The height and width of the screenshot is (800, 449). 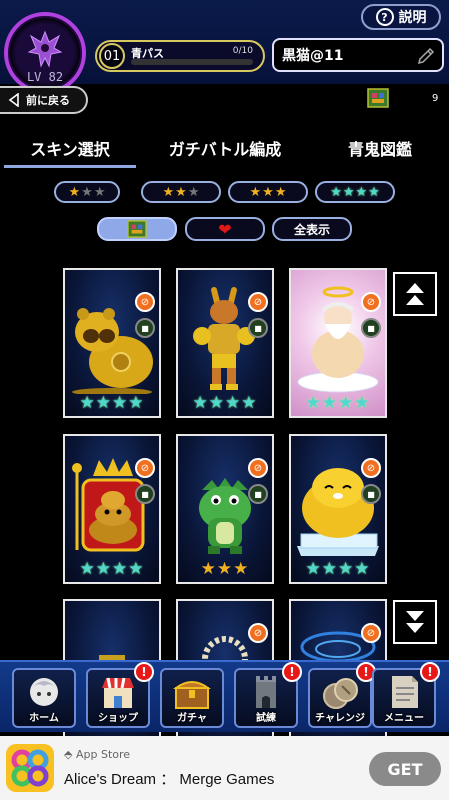 What do you see at coordinates (192, 695) in the screenshot?
I see `gacha-chest-icon` at bounding box center [192, 695].